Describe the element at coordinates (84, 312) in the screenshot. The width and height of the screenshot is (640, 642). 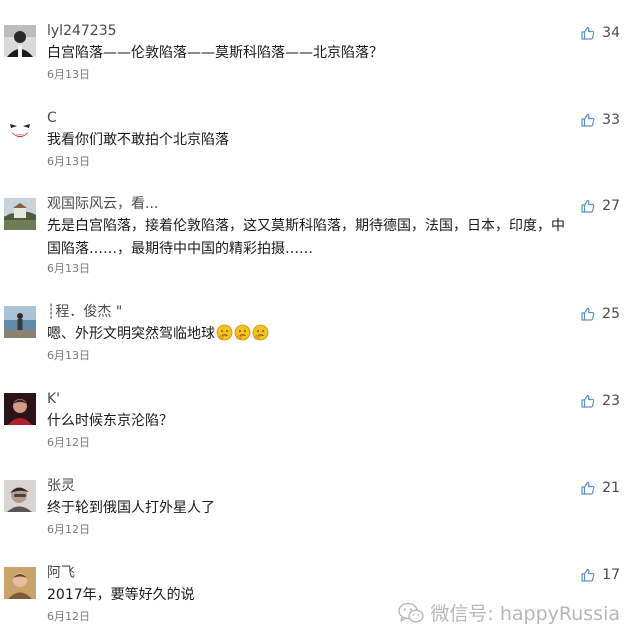
I see `comment-username: ┊程．俊杰 "` at that location.